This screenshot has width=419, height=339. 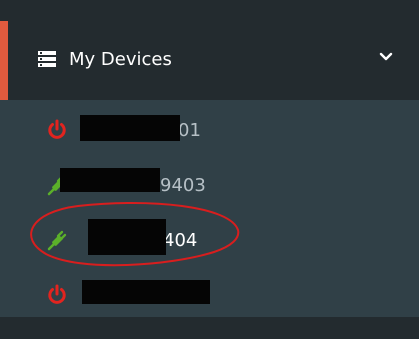 What do you see at coordinates (386, 57) in the screenshot?
I see `chevron-down-icon` at bounding box center [386, 57].